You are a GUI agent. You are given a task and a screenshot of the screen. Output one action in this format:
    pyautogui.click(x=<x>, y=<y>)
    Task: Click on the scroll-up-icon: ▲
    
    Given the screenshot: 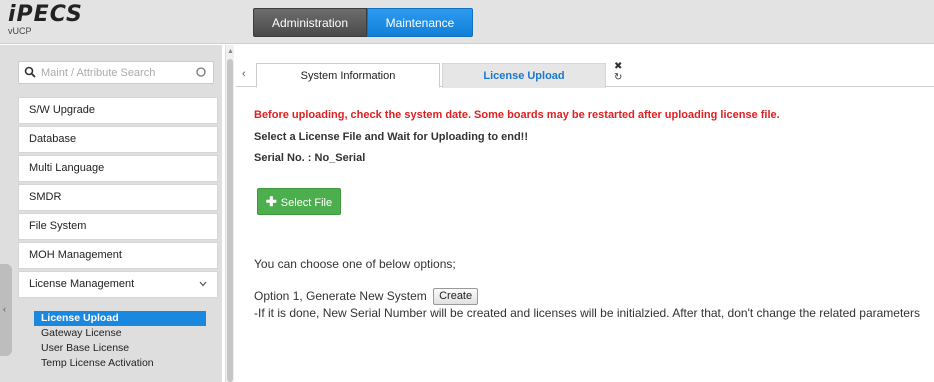 What is the action you would take?
    pyautogui.click(x=230, y=51)
    